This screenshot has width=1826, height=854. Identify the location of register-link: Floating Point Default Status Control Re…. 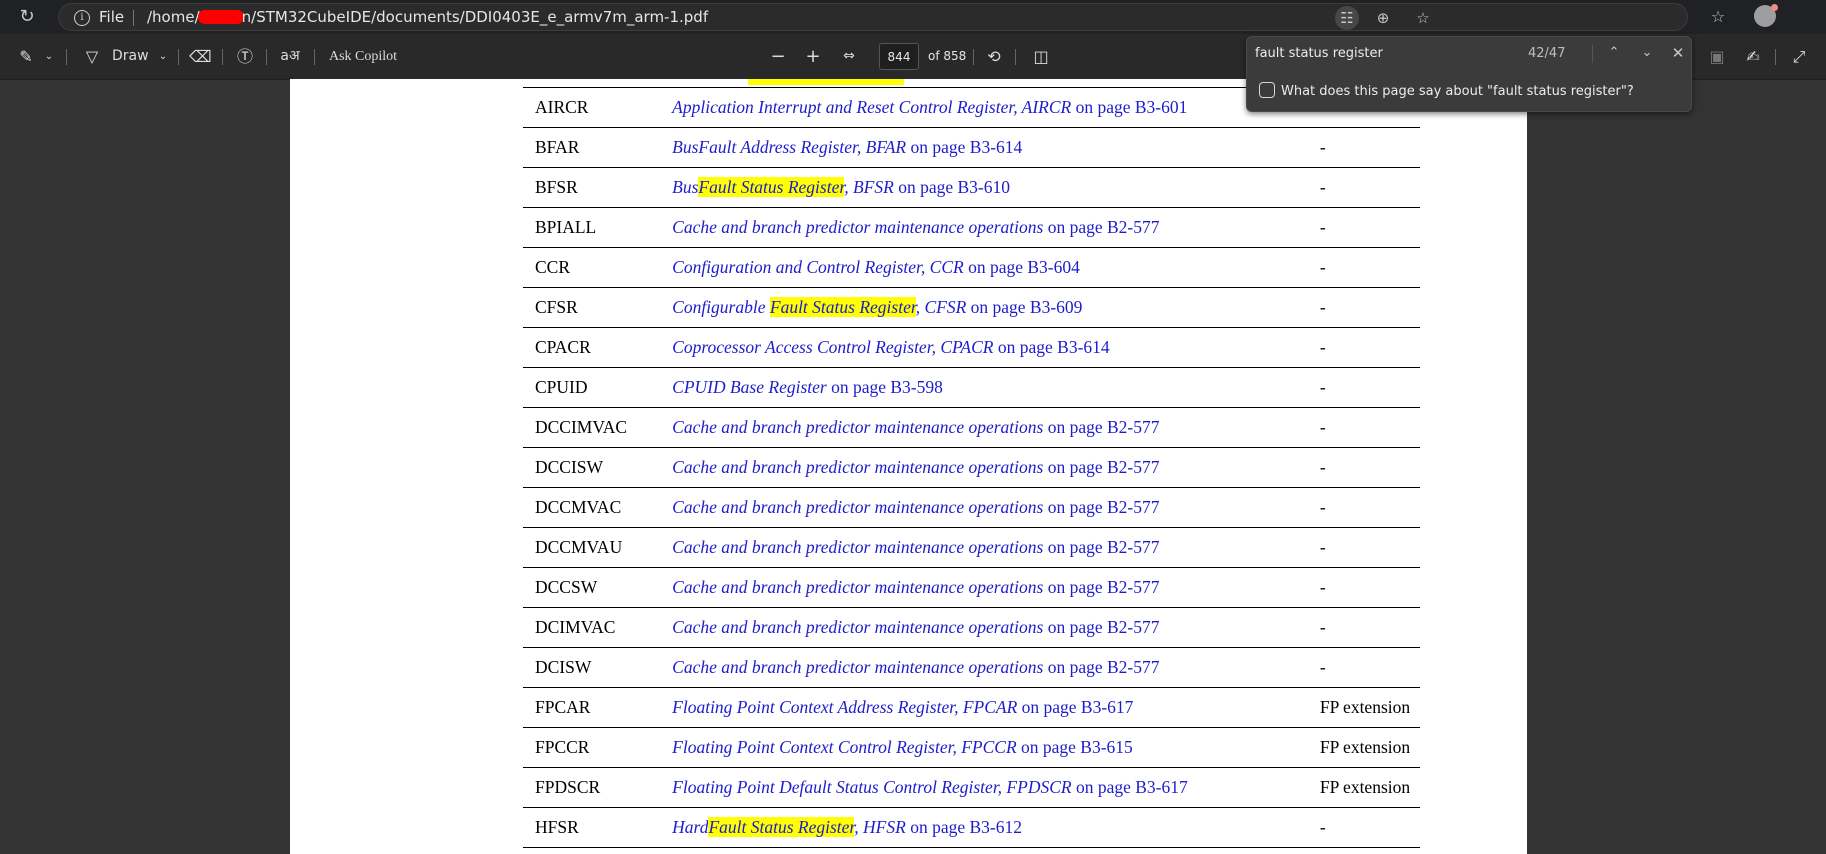
(992, 787).